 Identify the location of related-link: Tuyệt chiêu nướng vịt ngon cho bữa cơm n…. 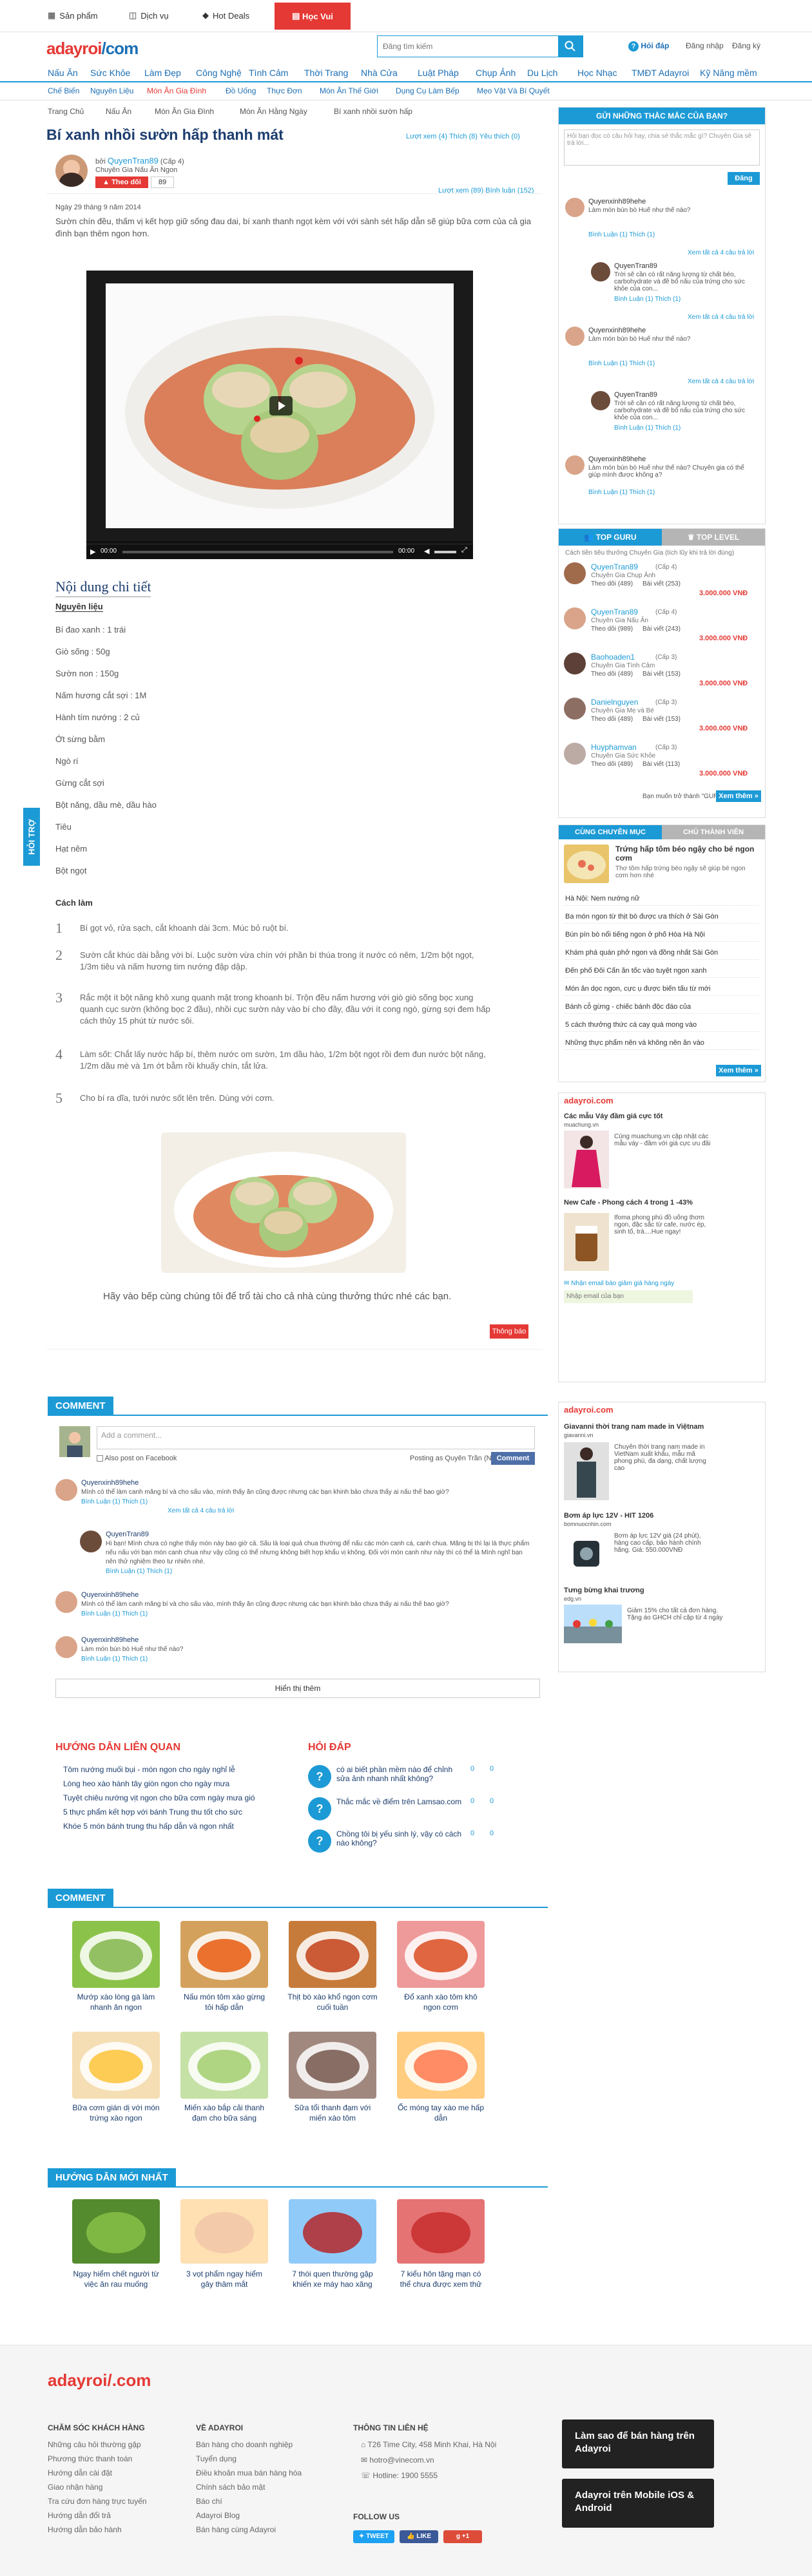
(179, 1797).